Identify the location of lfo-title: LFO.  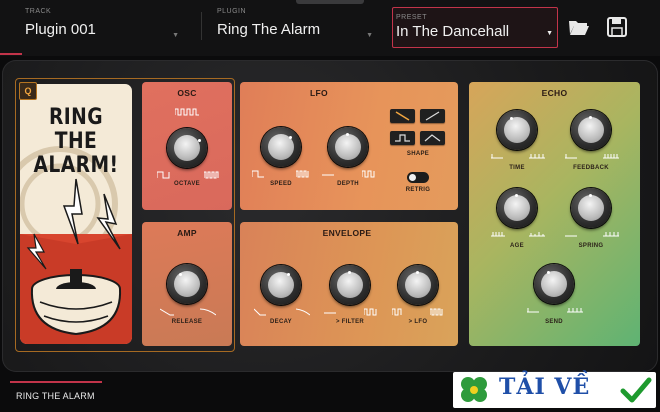
(319, 93).